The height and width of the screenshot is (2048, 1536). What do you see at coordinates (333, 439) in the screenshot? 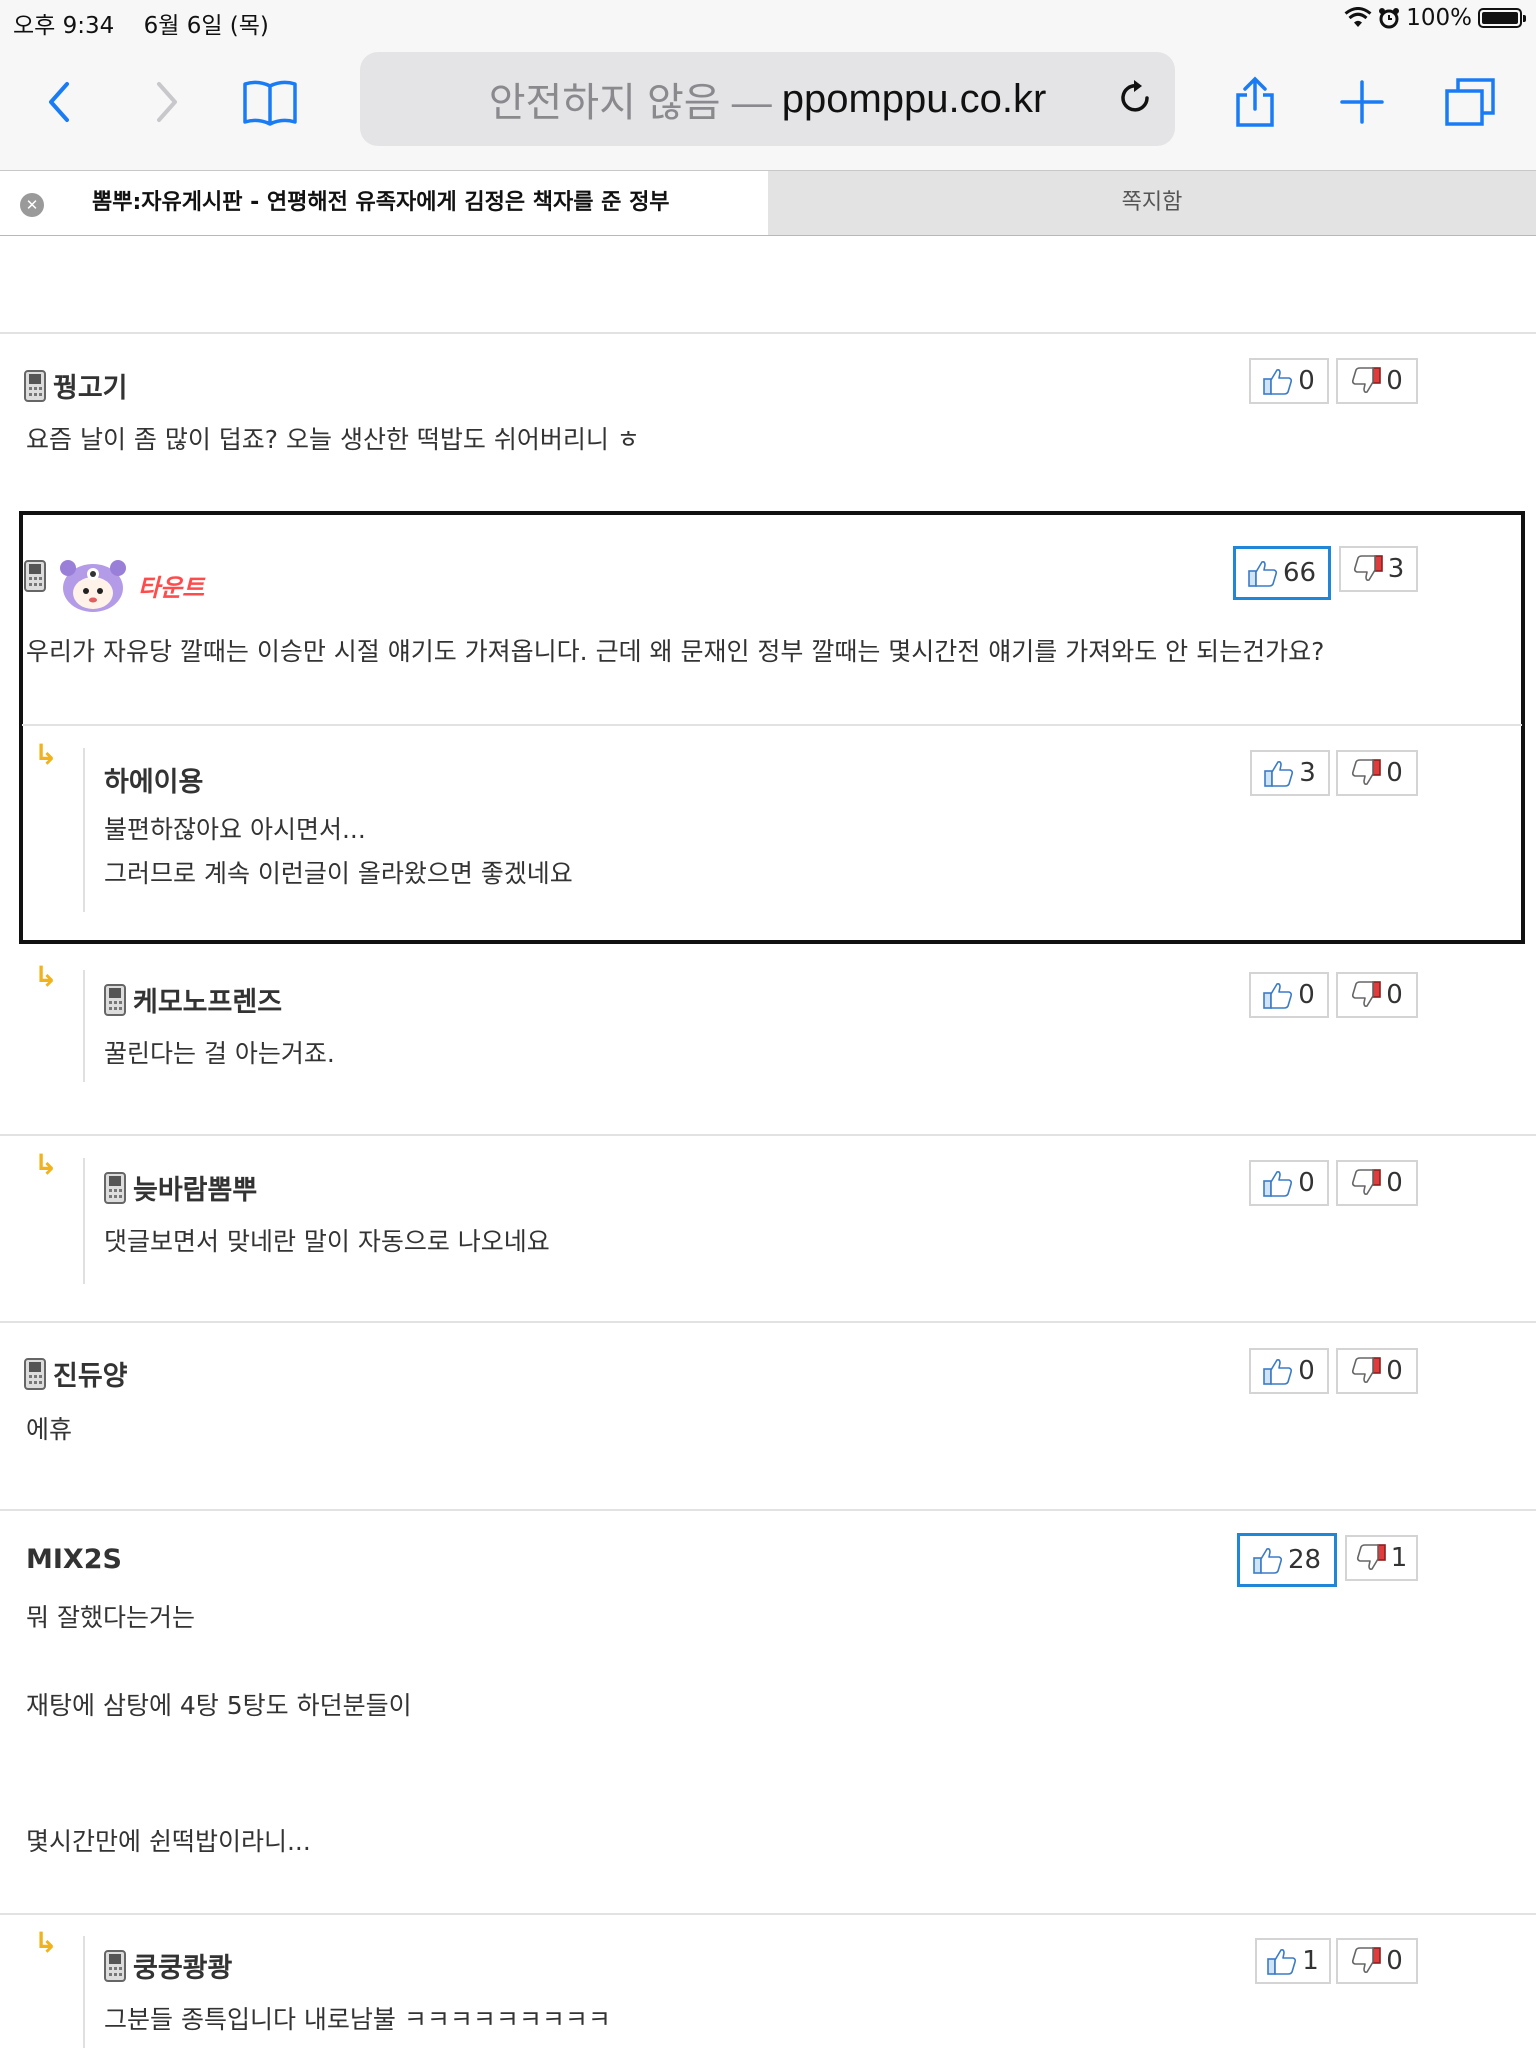
I see `comment-text: 요즘 날이 좀 많이 덥죠? 오늘 생산한 떡밥도 쉬어버리니 ㅎ` at bounding box center [333, 439].